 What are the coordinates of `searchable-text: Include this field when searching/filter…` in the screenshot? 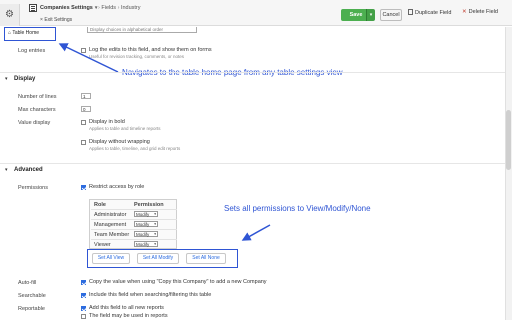 It's located at (150, 295).